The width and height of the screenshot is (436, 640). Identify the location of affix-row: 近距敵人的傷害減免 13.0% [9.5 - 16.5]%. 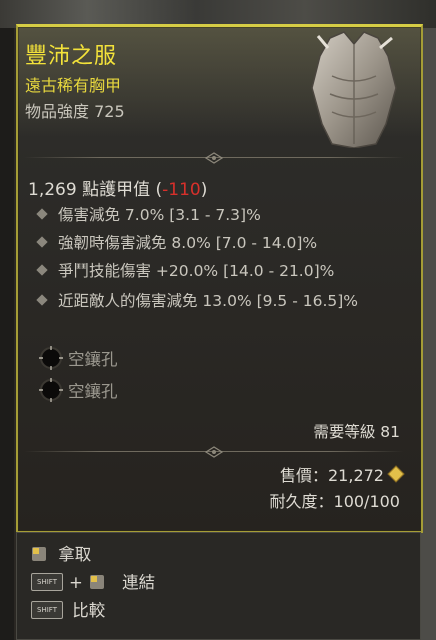
(207, 301).